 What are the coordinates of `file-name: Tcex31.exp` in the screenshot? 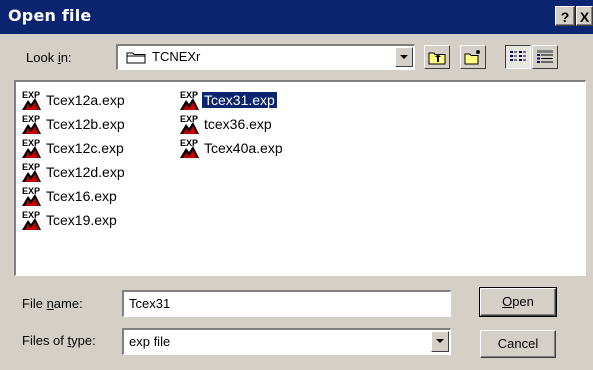 It's located at (239, 100).